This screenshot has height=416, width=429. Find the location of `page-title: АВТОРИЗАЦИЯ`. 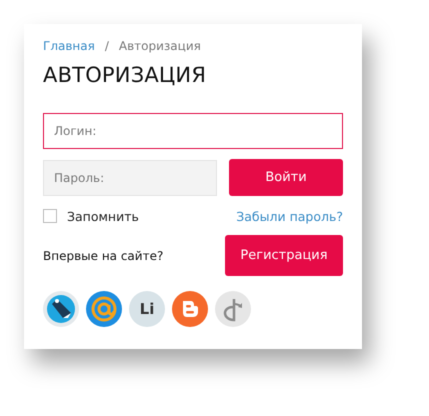

page-title: АВТОРИЗАЦИЯ is located at coordinates (125, 75).